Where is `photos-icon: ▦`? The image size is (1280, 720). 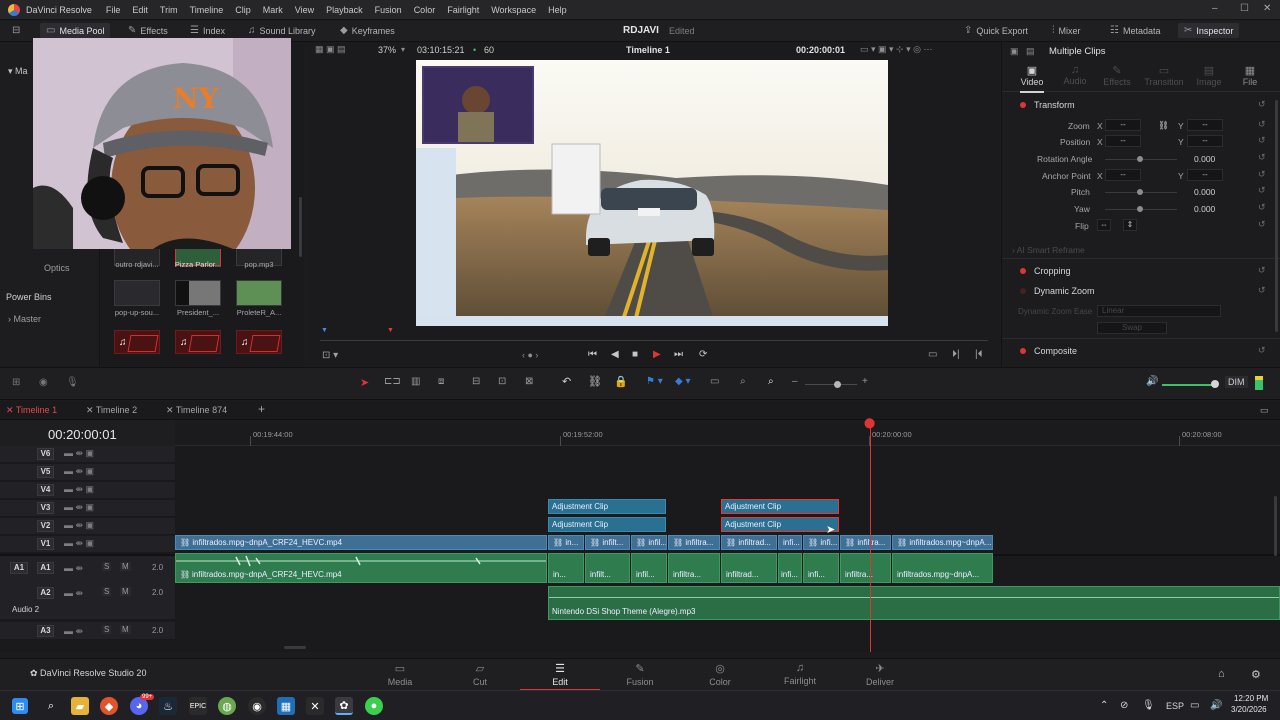
photos-icon: ▦ is located at coordinates (286, 706).